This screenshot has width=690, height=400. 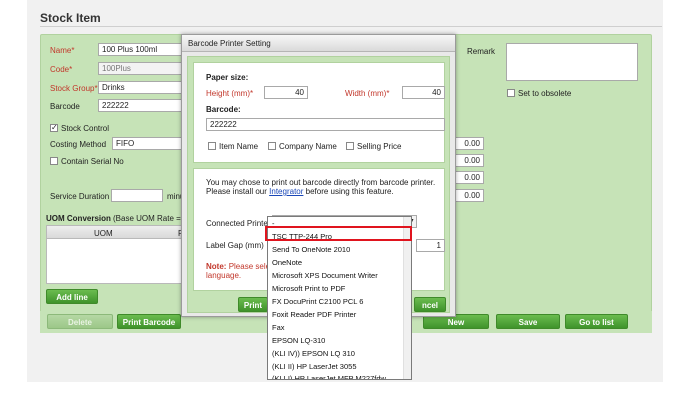 I want to click on width-label: Width (mm)*, so click(x=367, y=93).